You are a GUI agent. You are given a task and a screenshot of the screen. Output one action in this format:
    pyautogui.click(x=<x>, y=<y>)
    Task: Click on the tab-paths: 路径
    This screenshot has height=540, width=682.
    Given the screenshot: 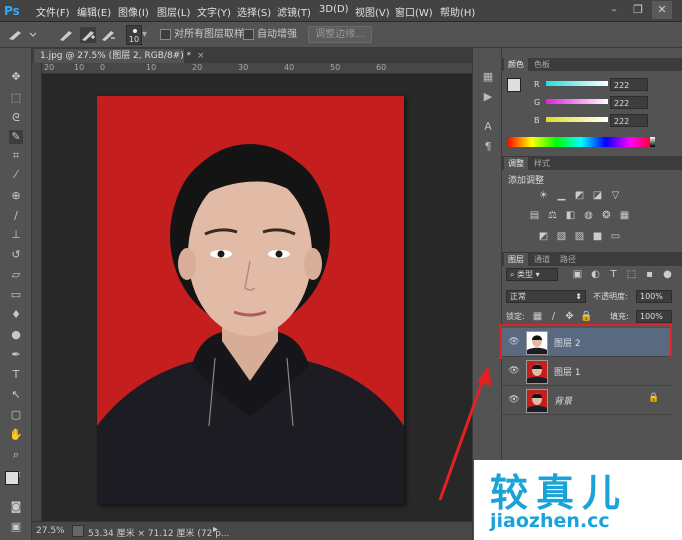 What is the action you would take?
    pyautogui.click(x=568, y=259)
    